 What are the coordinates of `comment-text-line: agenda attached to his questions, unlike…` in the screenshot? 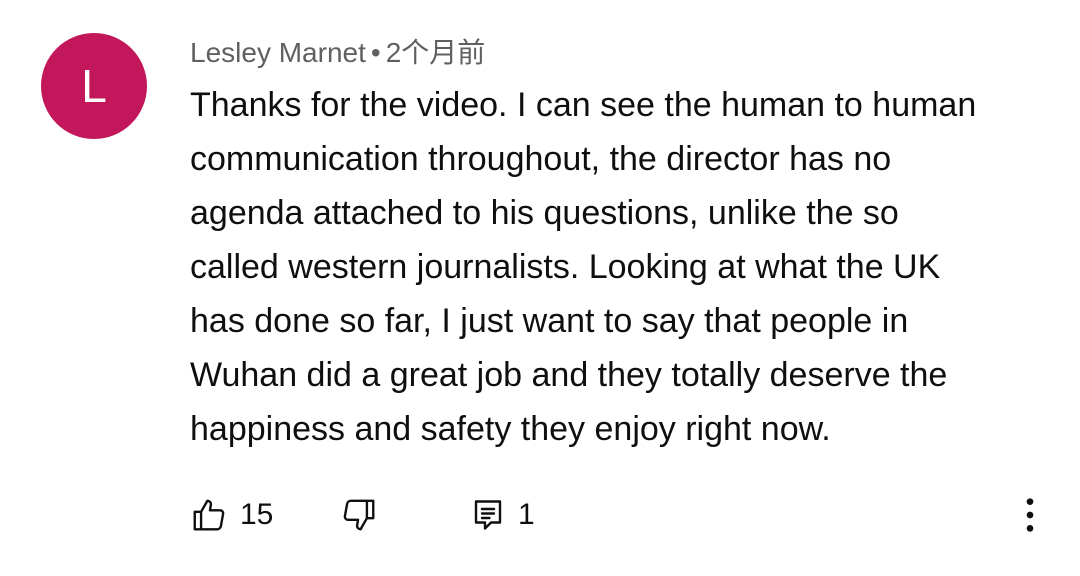 It's located at (544, 213).